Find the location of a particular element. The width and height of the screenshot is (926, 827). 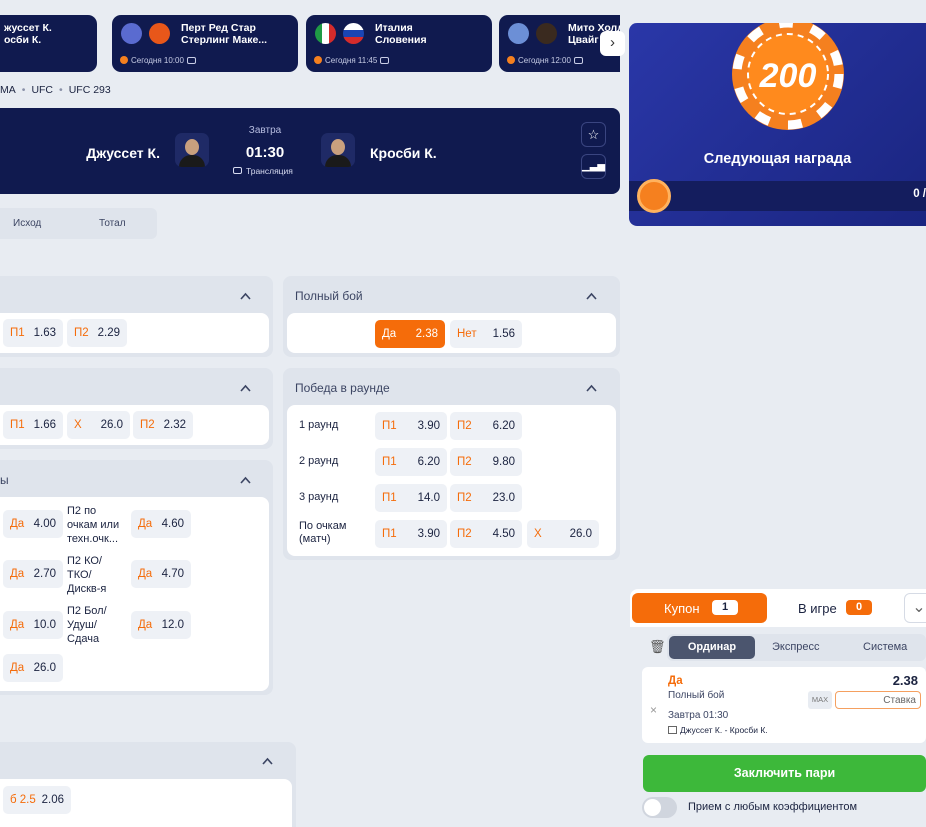

odd-button: Да 4.60 is located at coordinates (161, 524).